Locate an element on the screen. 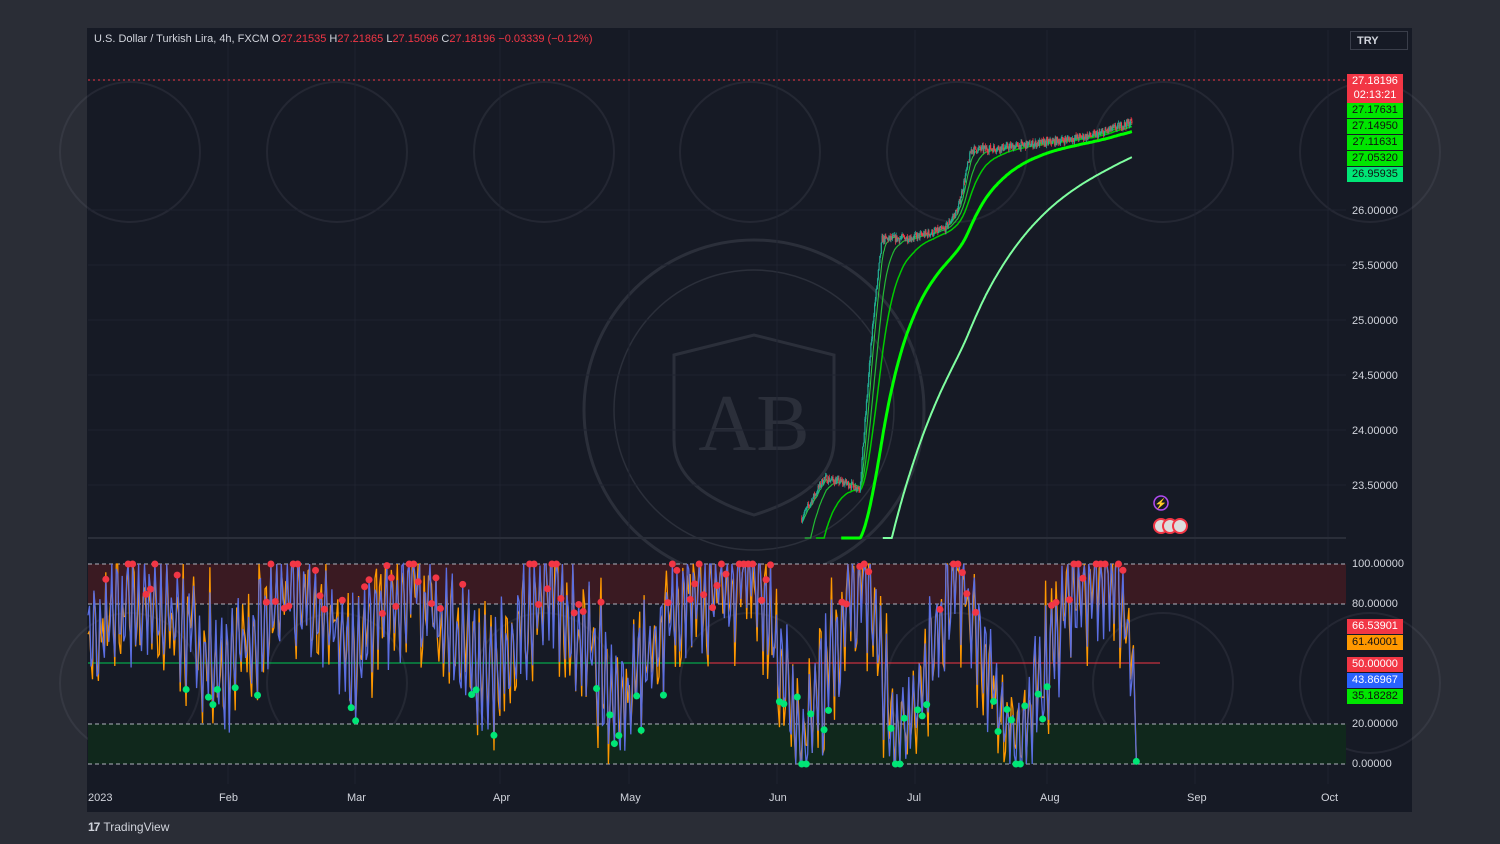 Image resolution: width=1500 pixels, height=844 pixels. currency-selector: TRY is located at coordinates (1379, 40).